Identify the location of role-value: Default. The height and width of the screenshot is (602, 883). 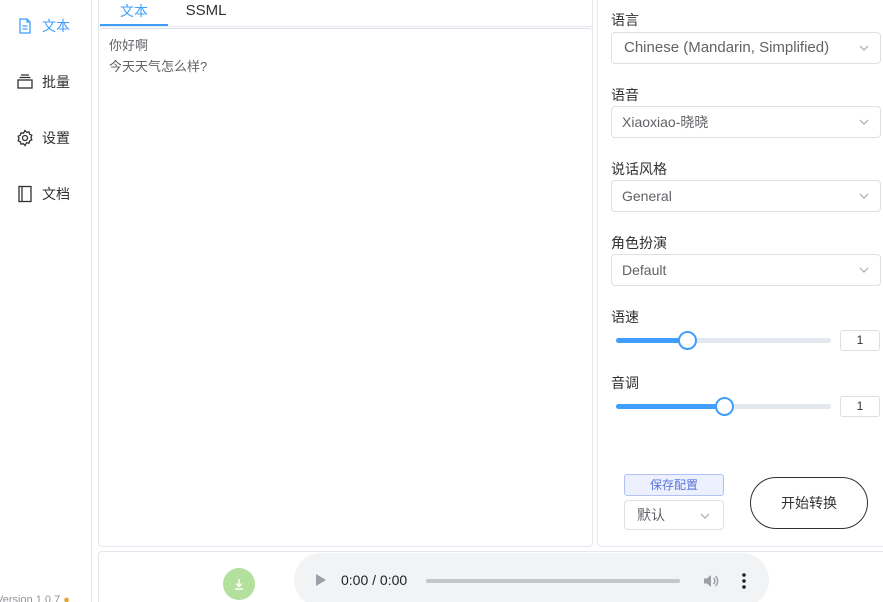
(644, 270).